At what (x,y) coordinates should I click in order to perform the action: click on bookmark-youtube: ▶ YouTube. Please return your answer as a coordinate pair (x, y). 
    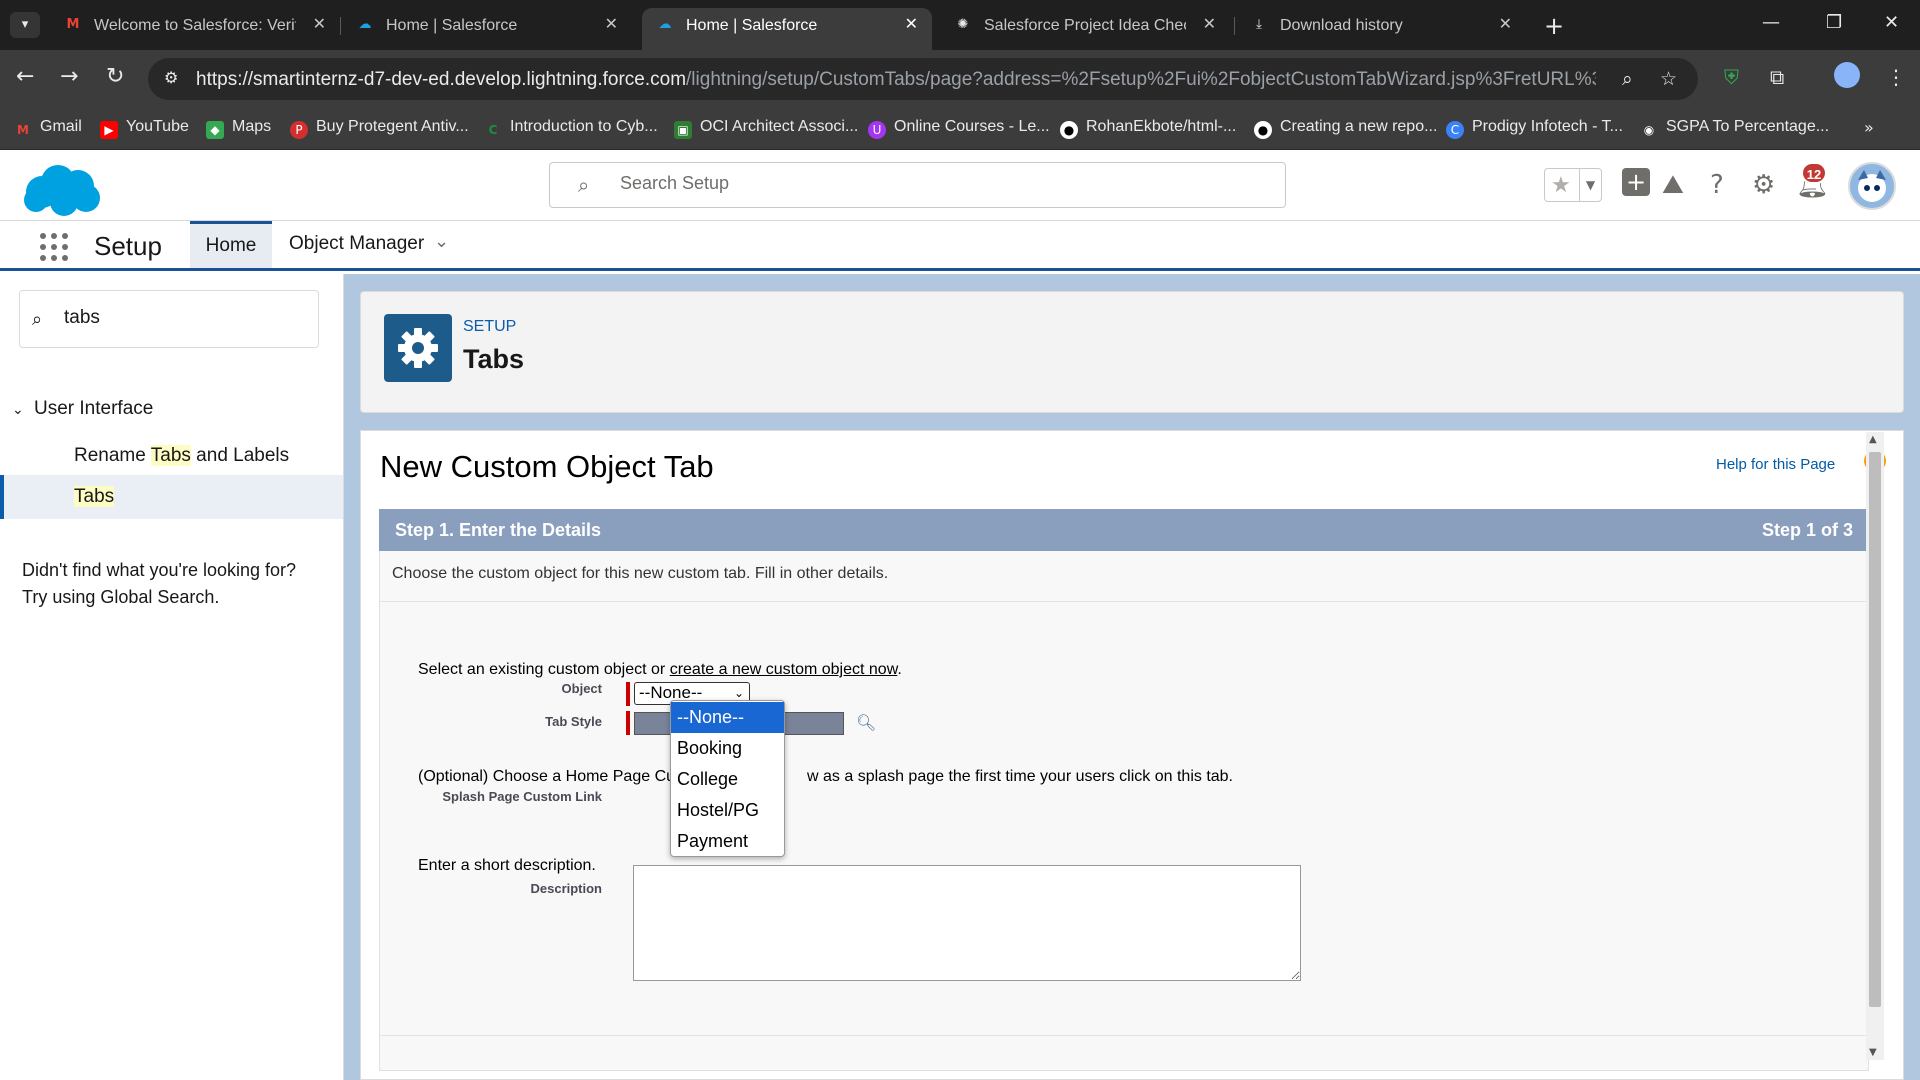
    Looking at the image, I should click on (144, 128).